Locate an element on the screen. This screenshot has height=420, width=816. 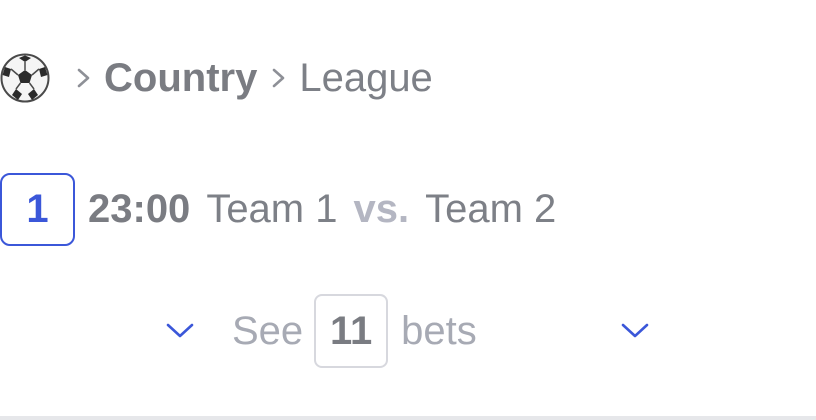
match-time: 23:00 is located at coordinates (139, 208).